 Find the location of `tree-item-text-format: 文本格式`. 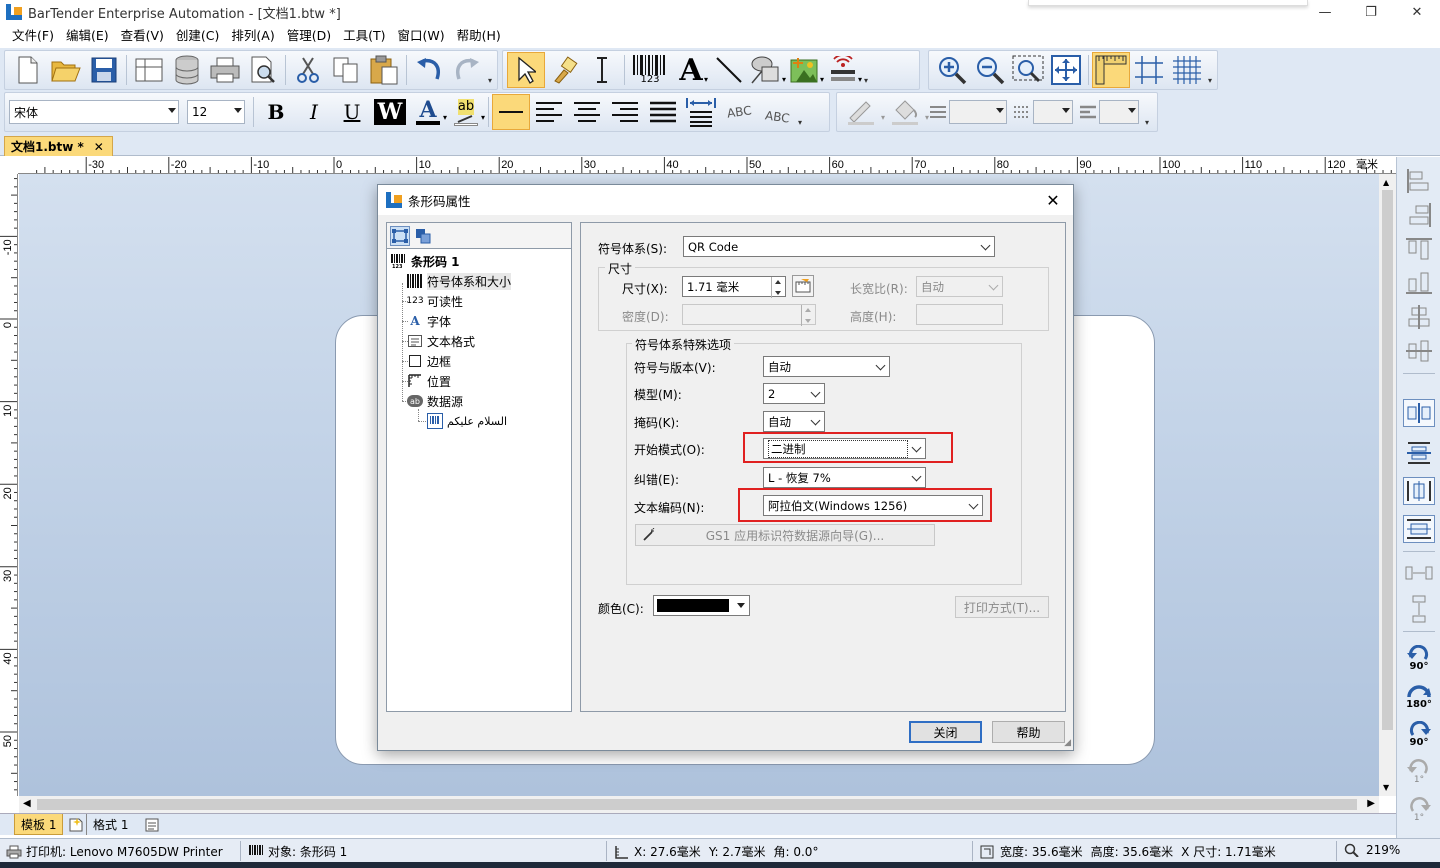

tree-item-text-format: 文本格式 is located at coordinates (441, 341).